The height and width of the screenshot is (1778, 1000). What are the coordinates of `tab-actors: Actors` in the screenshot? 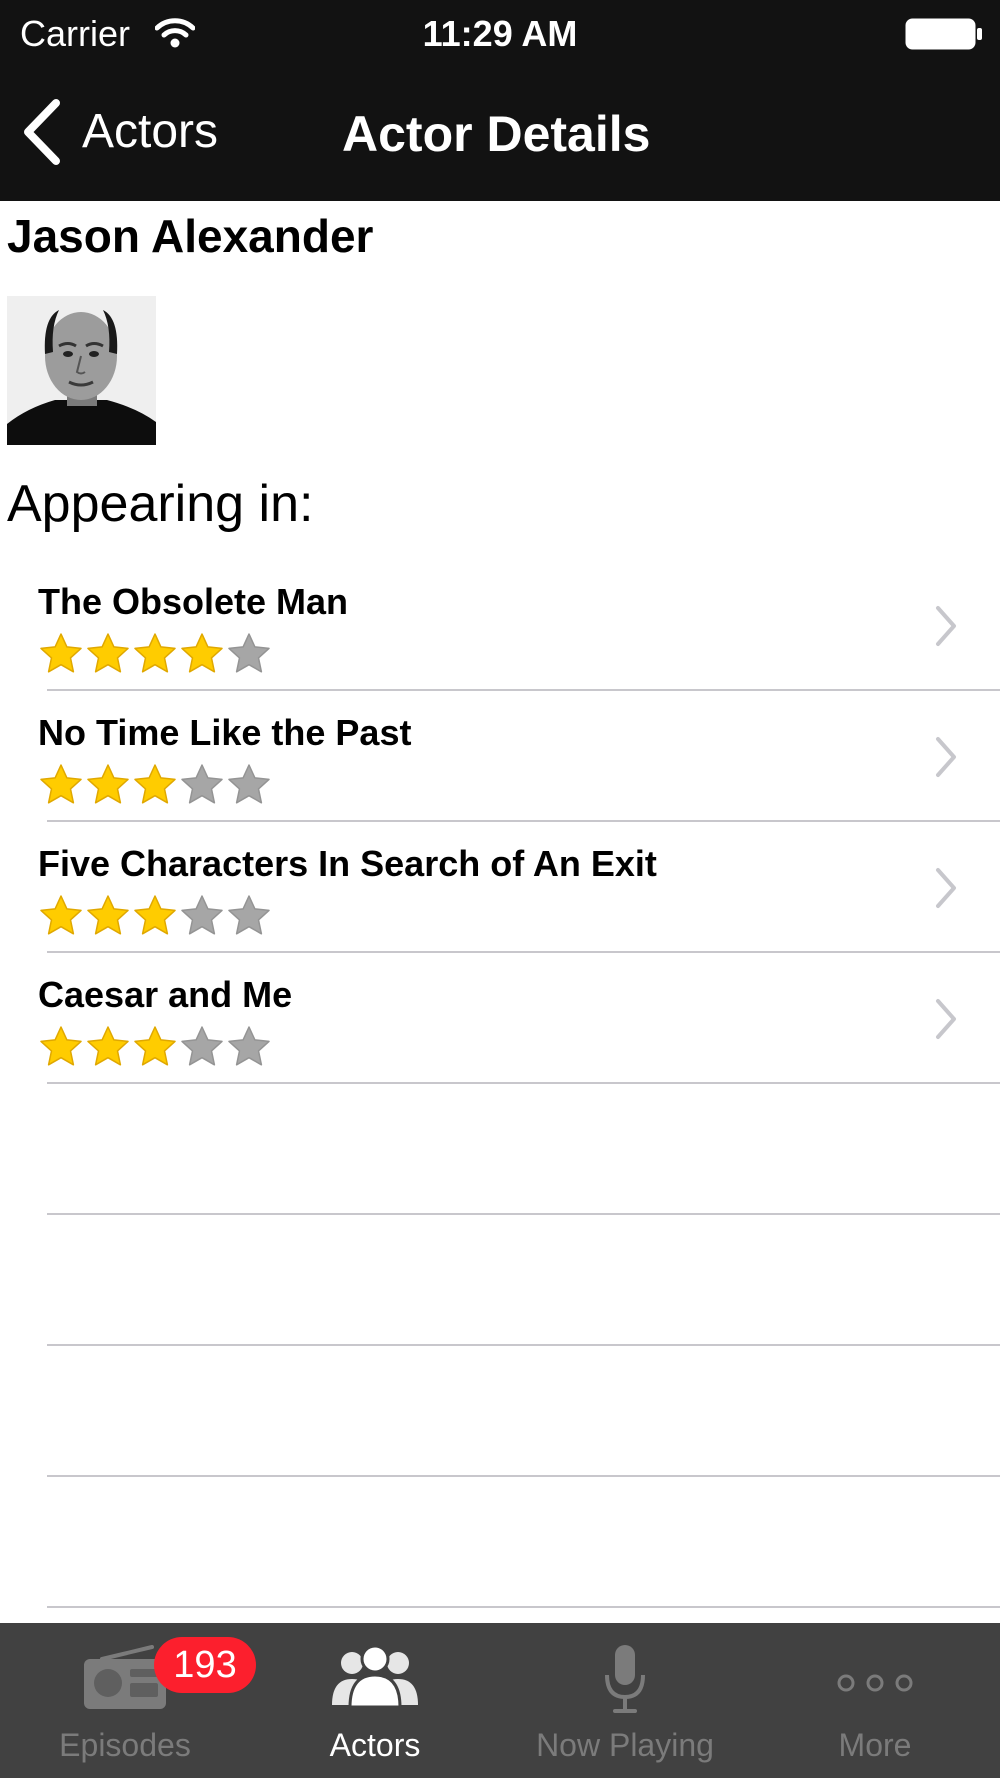 It's located at (375, 1700).